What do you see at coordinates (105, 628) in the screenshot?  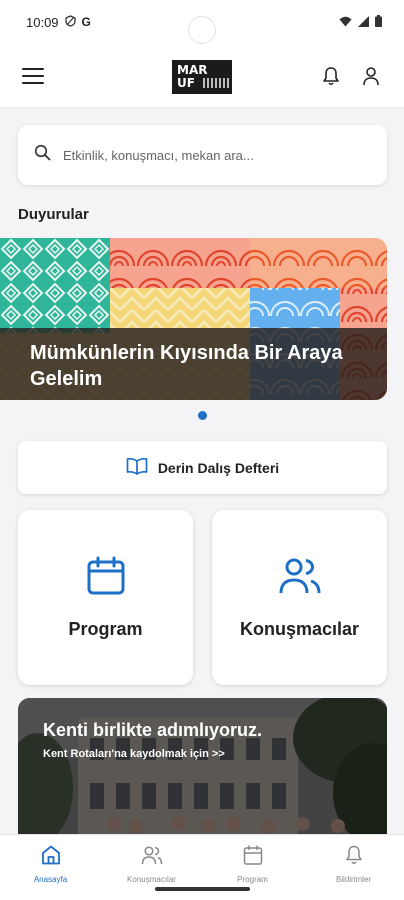 I see `program-tile-label: Program` at bounding box center [105, 628].